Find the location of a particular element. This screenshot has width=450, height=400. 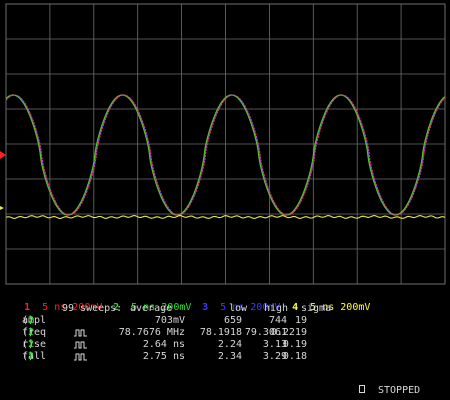

stats-row-fall: fall(2) 2.75 ns 2.34 3.29 0.18 is located at coordinates (225, 357).